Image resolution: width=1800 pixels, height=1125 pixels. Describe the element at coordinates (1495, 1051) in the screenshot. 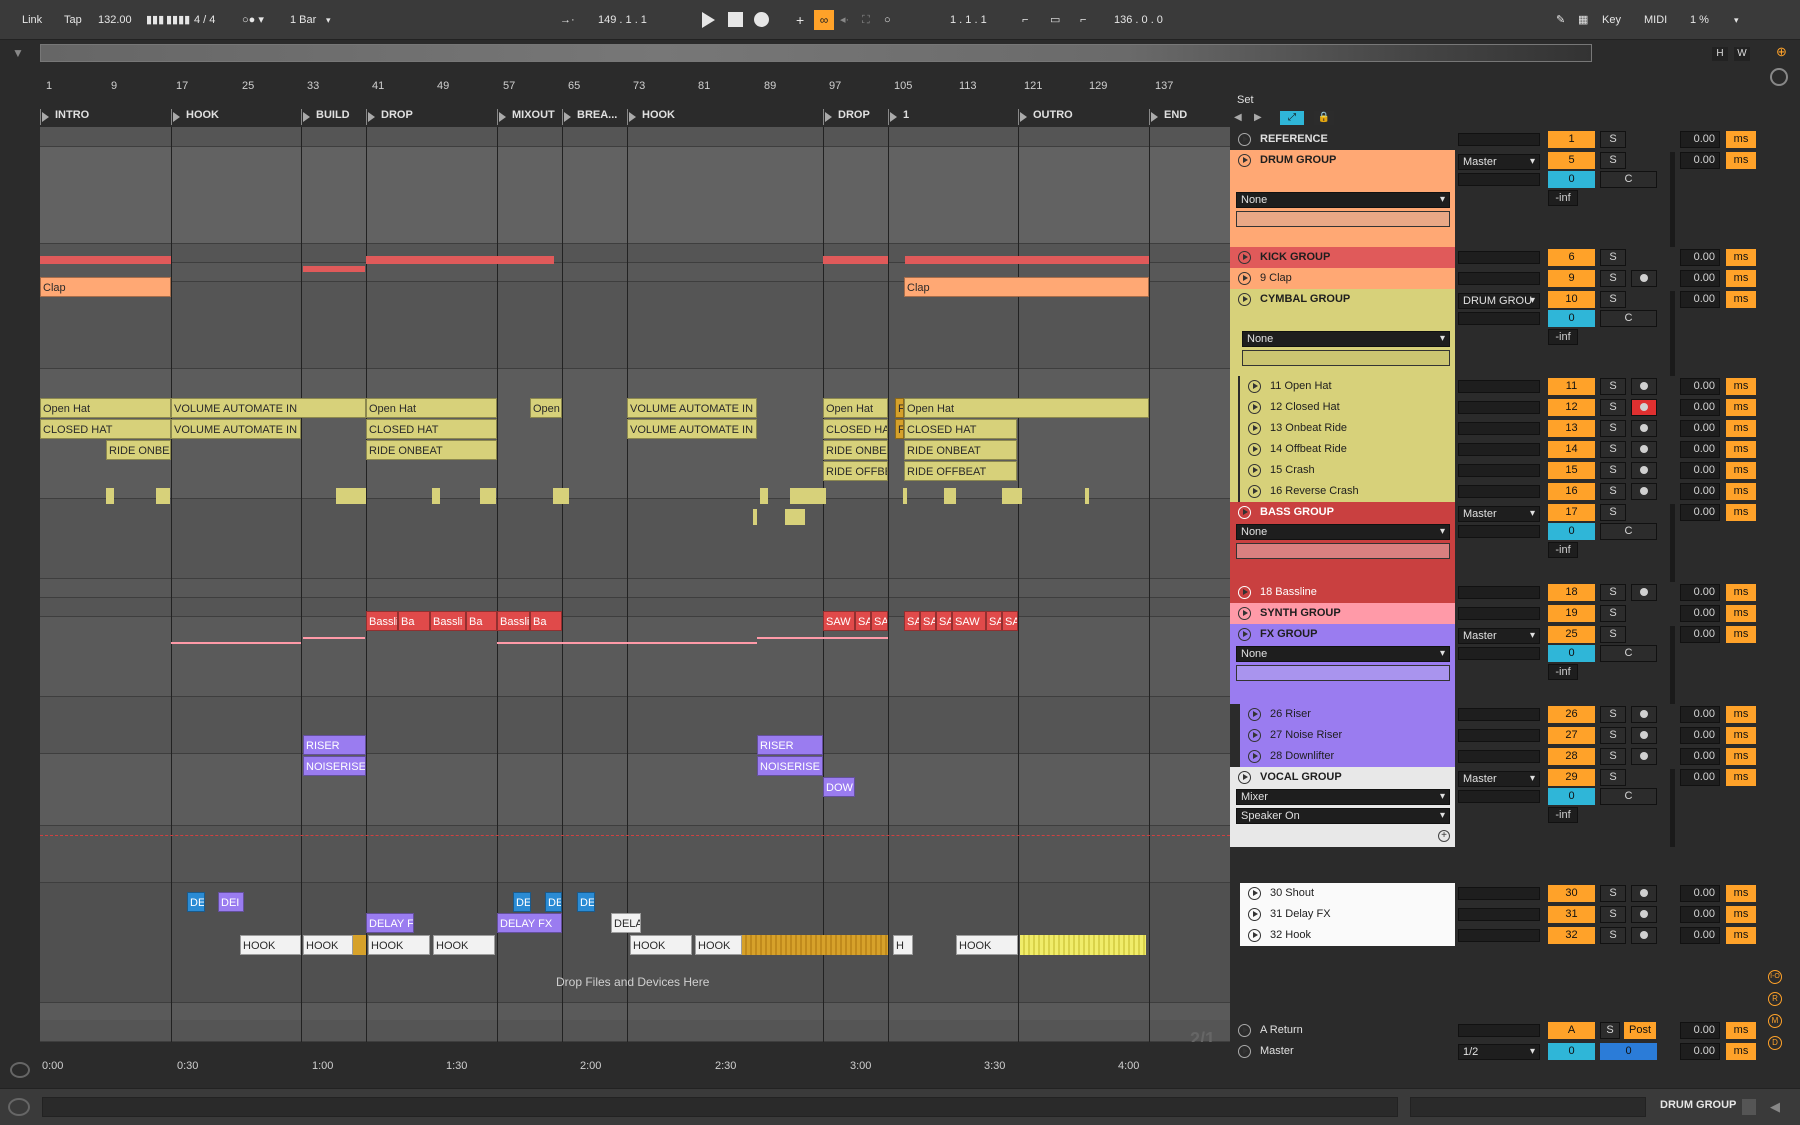

I see `track-master: Master 1/2 0 0 0.00 ms` at that location.